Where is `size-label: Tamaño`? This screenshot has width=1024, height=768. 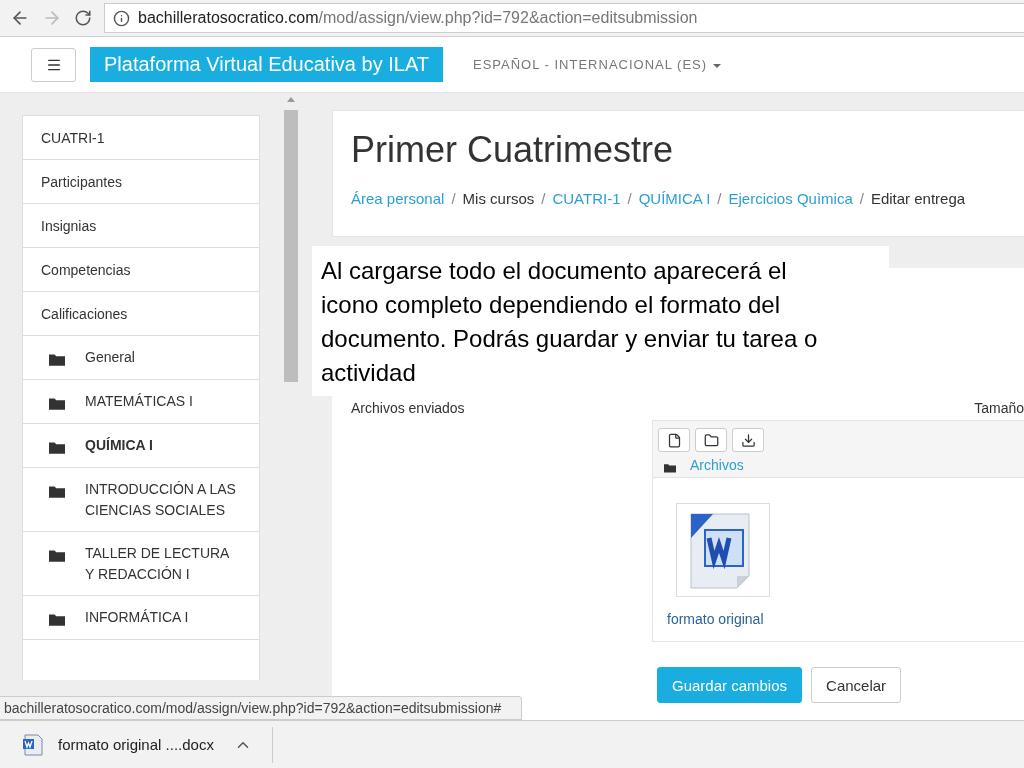 size-label: Tamaño is located at coordinates (999, 408).